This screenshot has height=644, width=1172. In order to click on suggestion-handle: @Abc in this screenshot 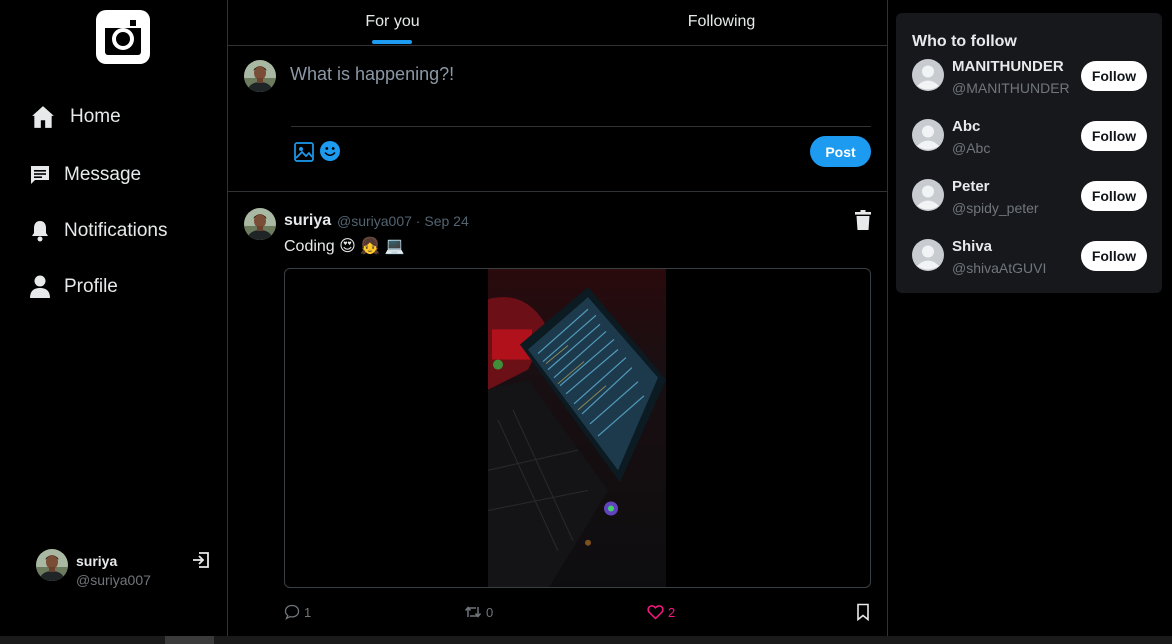, I will do `click(971, 148)`.